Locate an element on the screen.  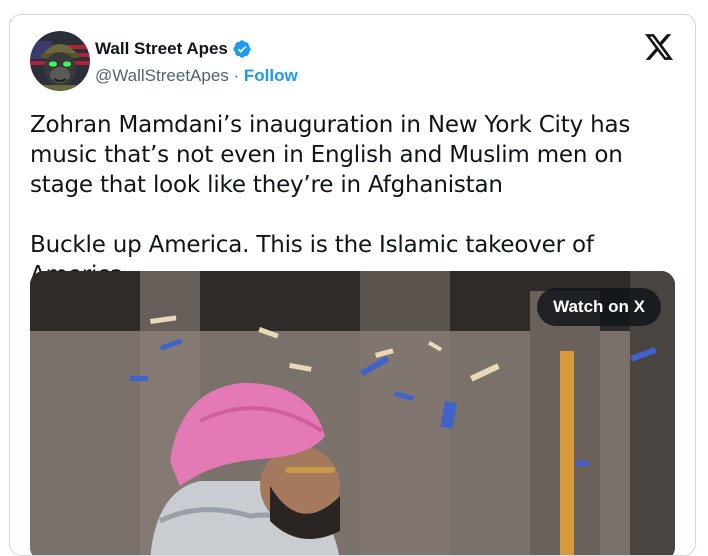
gorilla-avatar-icon is located at coordinates (60, 61).